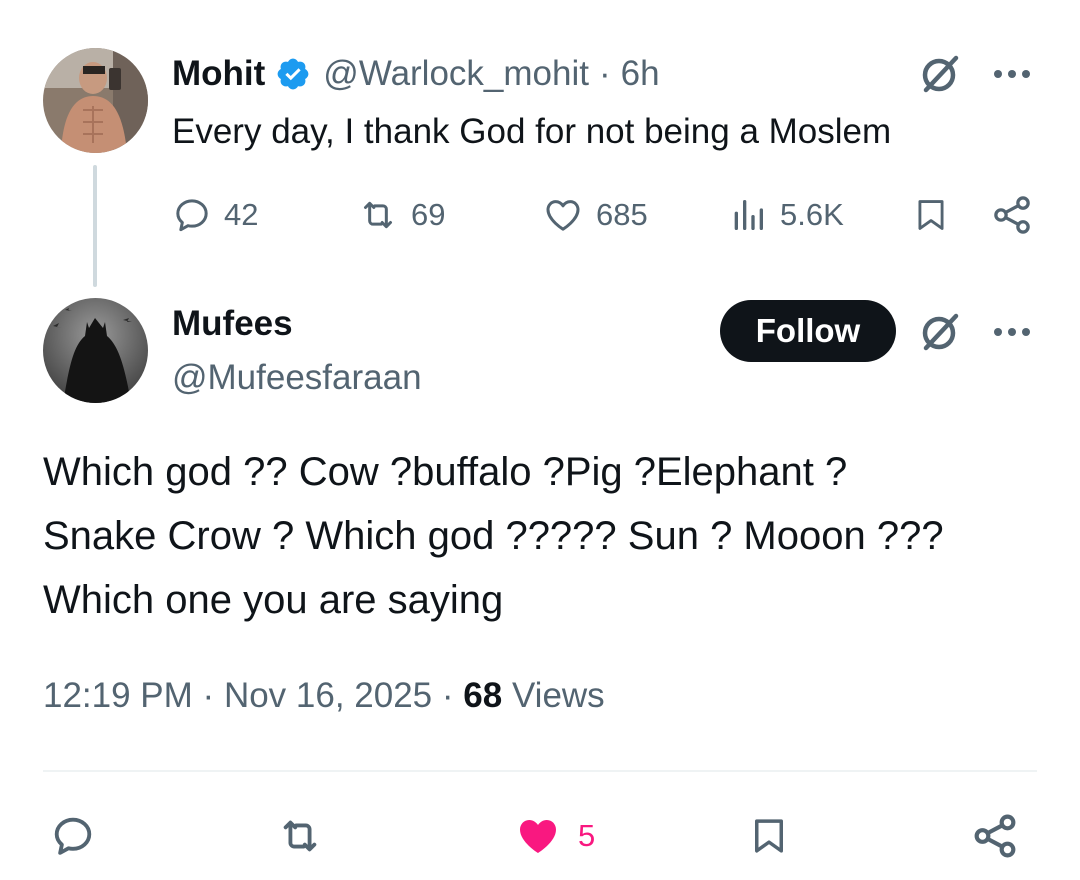  Describe the element at coordinates (328, 695) in the screenshot. I see `tweet-date: Nov 16, 2025` at that location.